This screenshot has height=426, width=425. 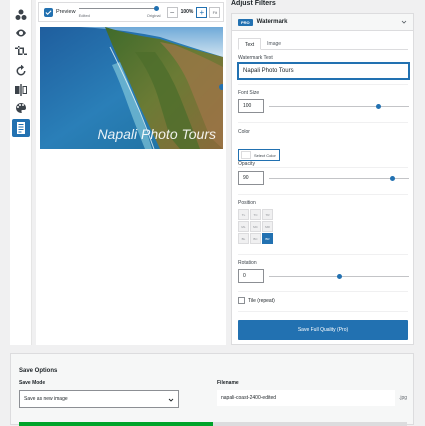 What do you see at coordinates (116, 424) in the screenshot?
I see `save-progress-fill` at bounding box center [116, 424].